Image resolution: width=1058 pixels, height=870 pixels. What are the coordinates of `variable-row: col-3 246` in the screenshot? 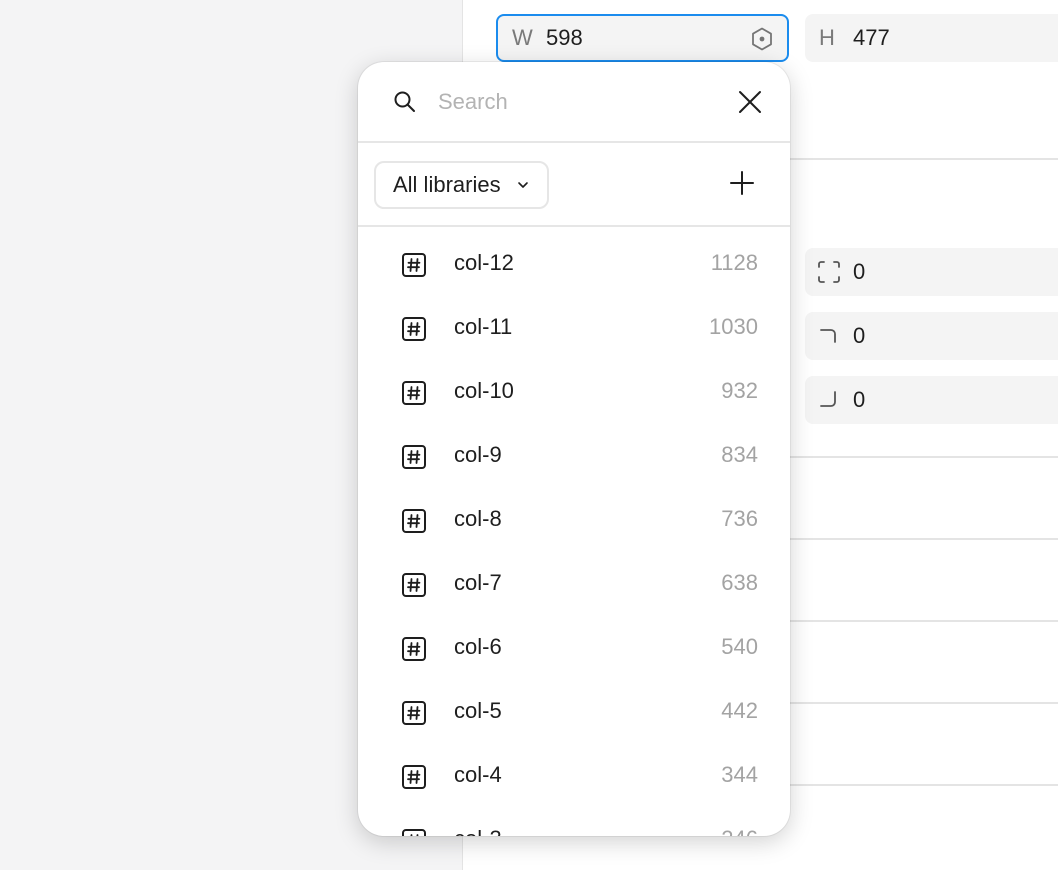 It's located at (574, 820).